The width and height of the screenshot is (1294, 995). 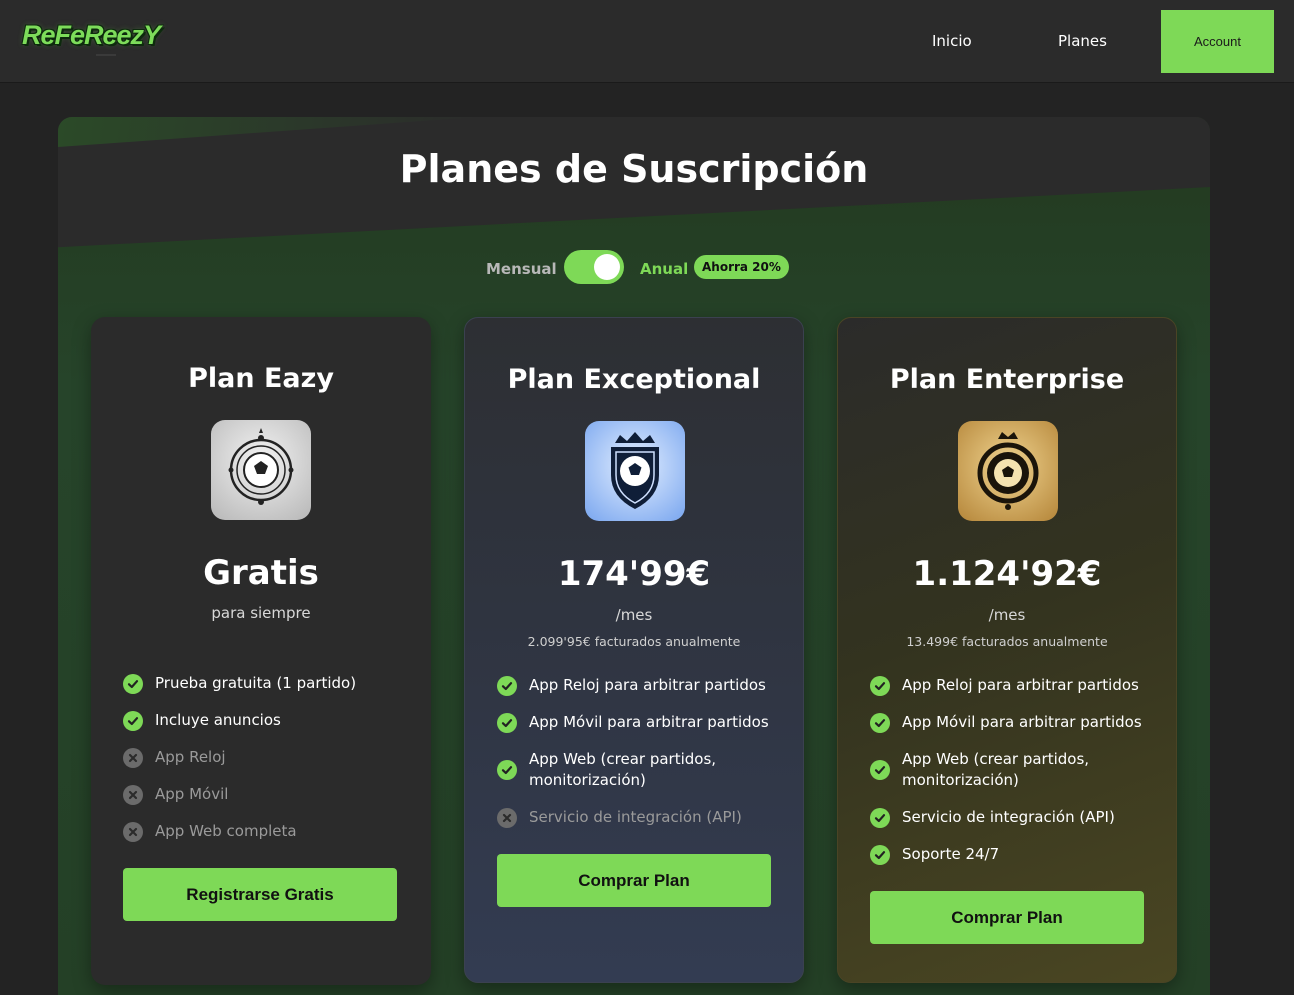 I want to click on feature-text: App Reloj, so click(x=190, y=757).